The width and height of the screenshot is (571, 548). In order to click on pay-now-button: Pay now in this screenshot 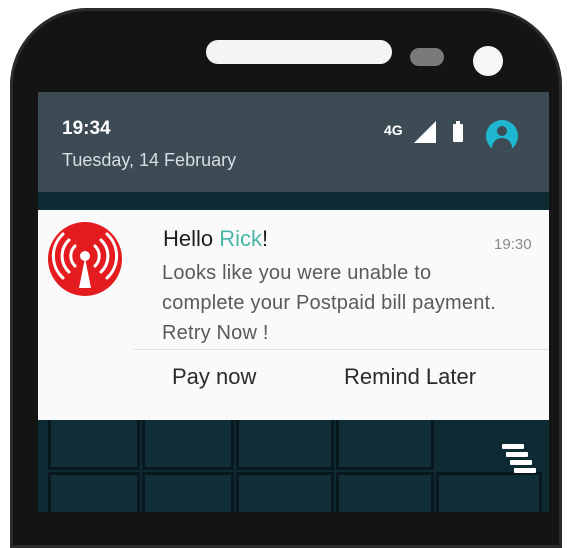, I will do `click(214, 377)`.